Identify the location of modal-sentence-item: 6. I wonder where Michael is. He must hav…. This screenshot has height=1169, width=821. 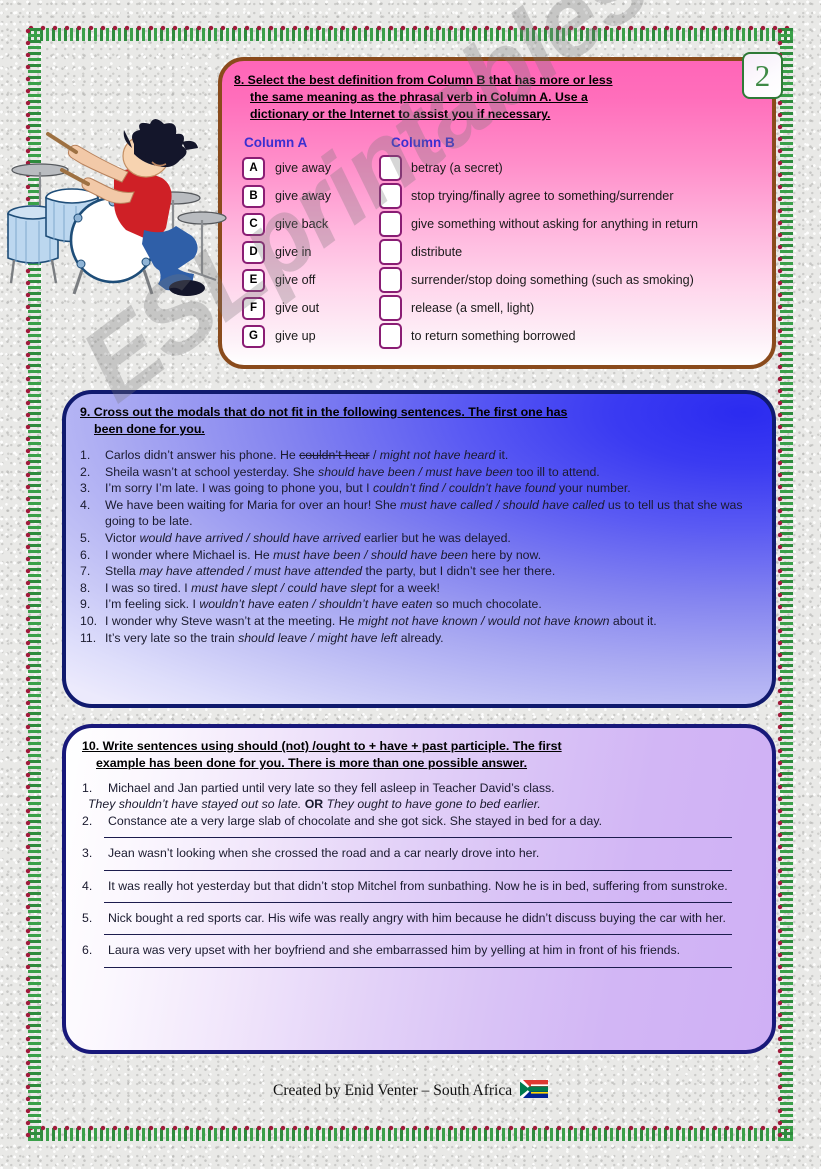
(419, 555).